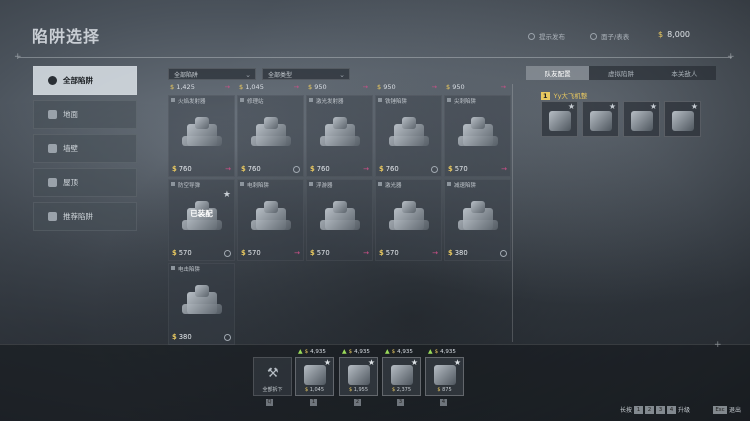 This screenshot has width=750, height=421. I want to click on hint-icon, so click(531, 36).